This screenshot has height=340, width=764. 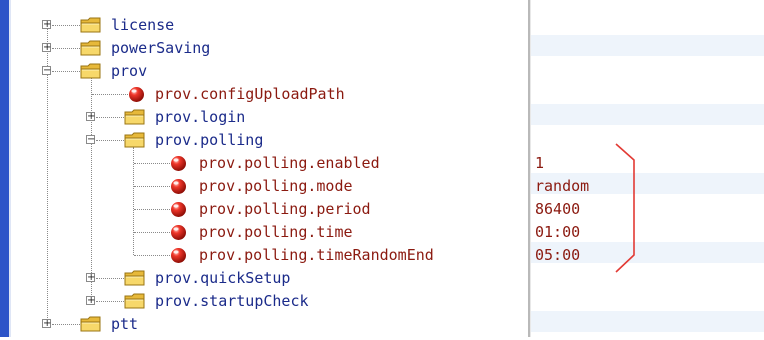 I want to click on folder-label: prov, so click(x=129, y=71).